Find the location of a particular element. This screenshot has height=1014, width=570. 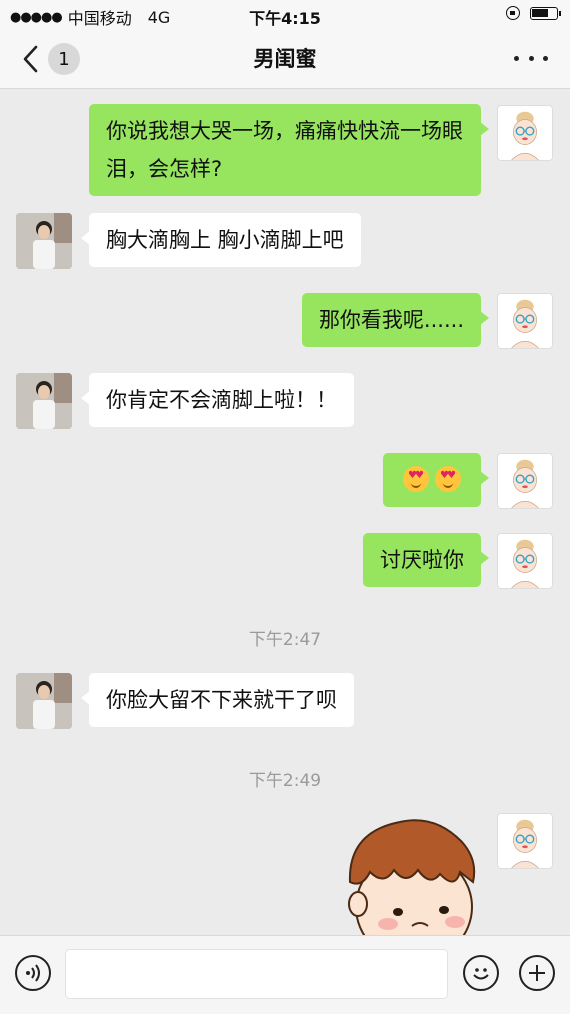

battery-icon is located at coordinates (545, 13).